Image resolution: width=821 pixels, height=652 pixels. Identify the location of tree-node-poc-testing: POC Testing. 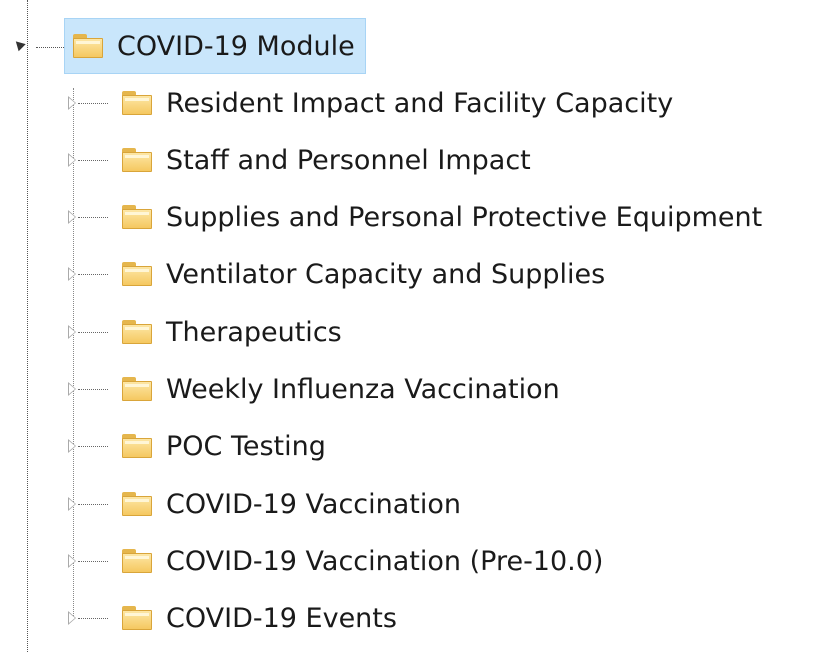
(197, 446).